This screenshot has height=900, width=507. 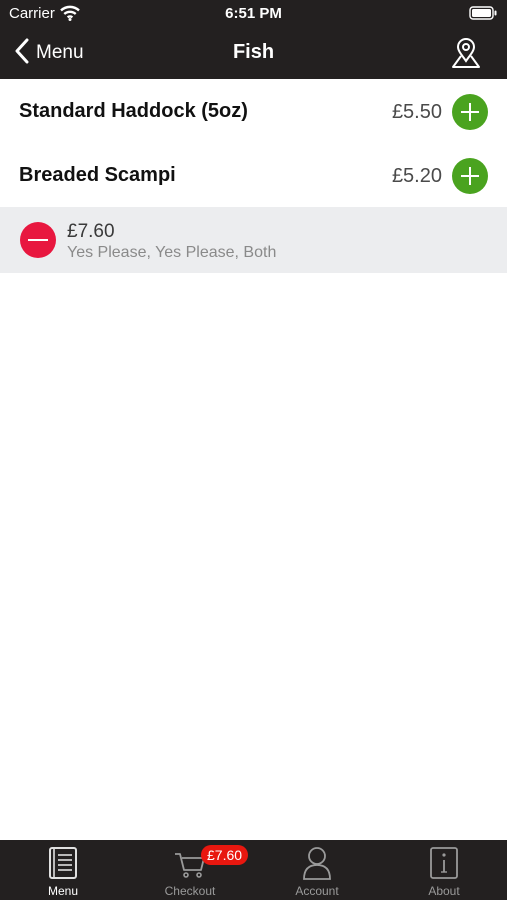 What do you see at coordinates (63, 863) in the screenshot?
I see `menu-book-icon` at bounding box center [63, 863].